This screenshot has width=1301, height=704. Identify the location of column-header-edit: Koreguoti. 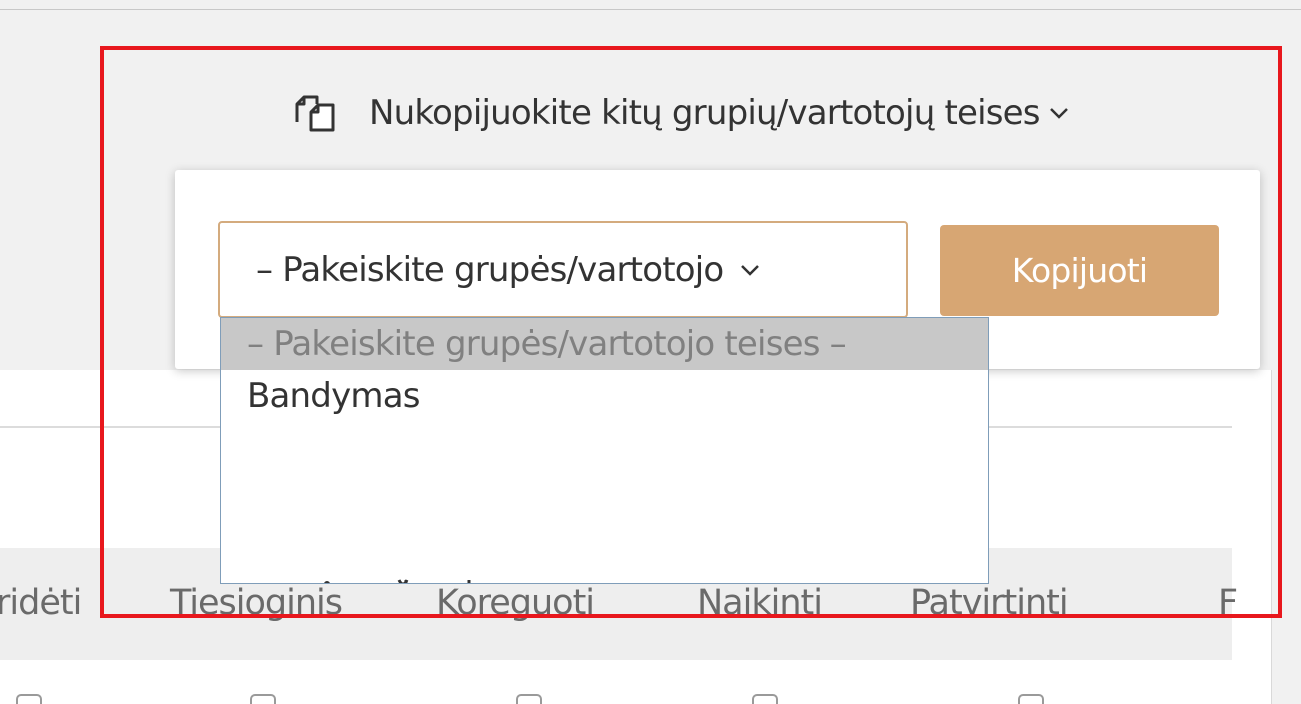
(515, 603).